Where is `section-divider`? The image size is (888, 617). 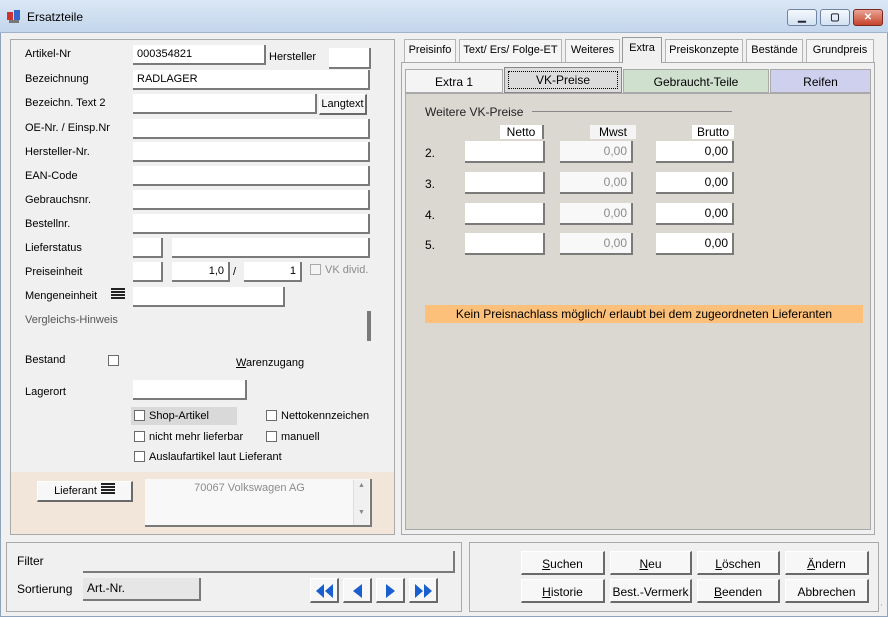
section-divider is located at coordinates (632, 111).